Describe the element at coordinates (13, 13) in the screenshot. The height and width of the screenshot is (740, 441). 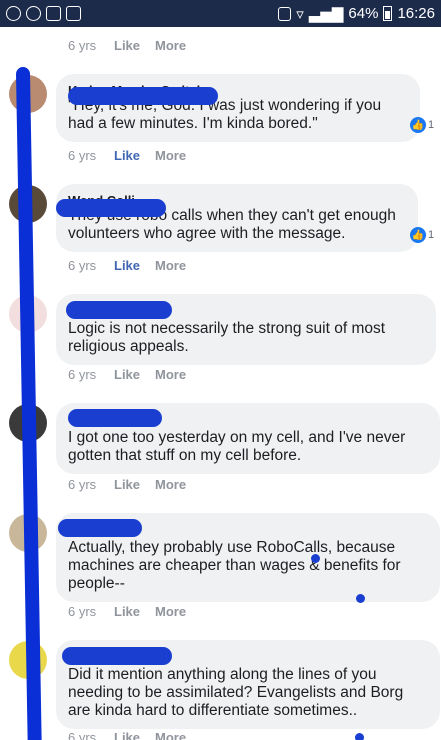
I see `messenger-icon` at that location.